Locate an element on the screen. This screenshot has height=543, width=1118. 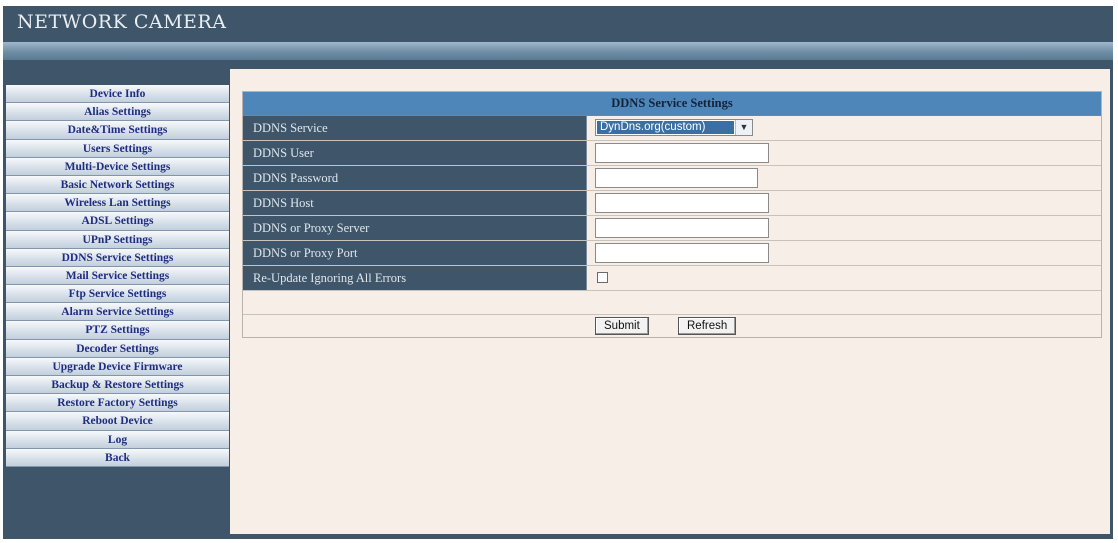
sidebar-item-back: Back is located at coordinates (117, 457).